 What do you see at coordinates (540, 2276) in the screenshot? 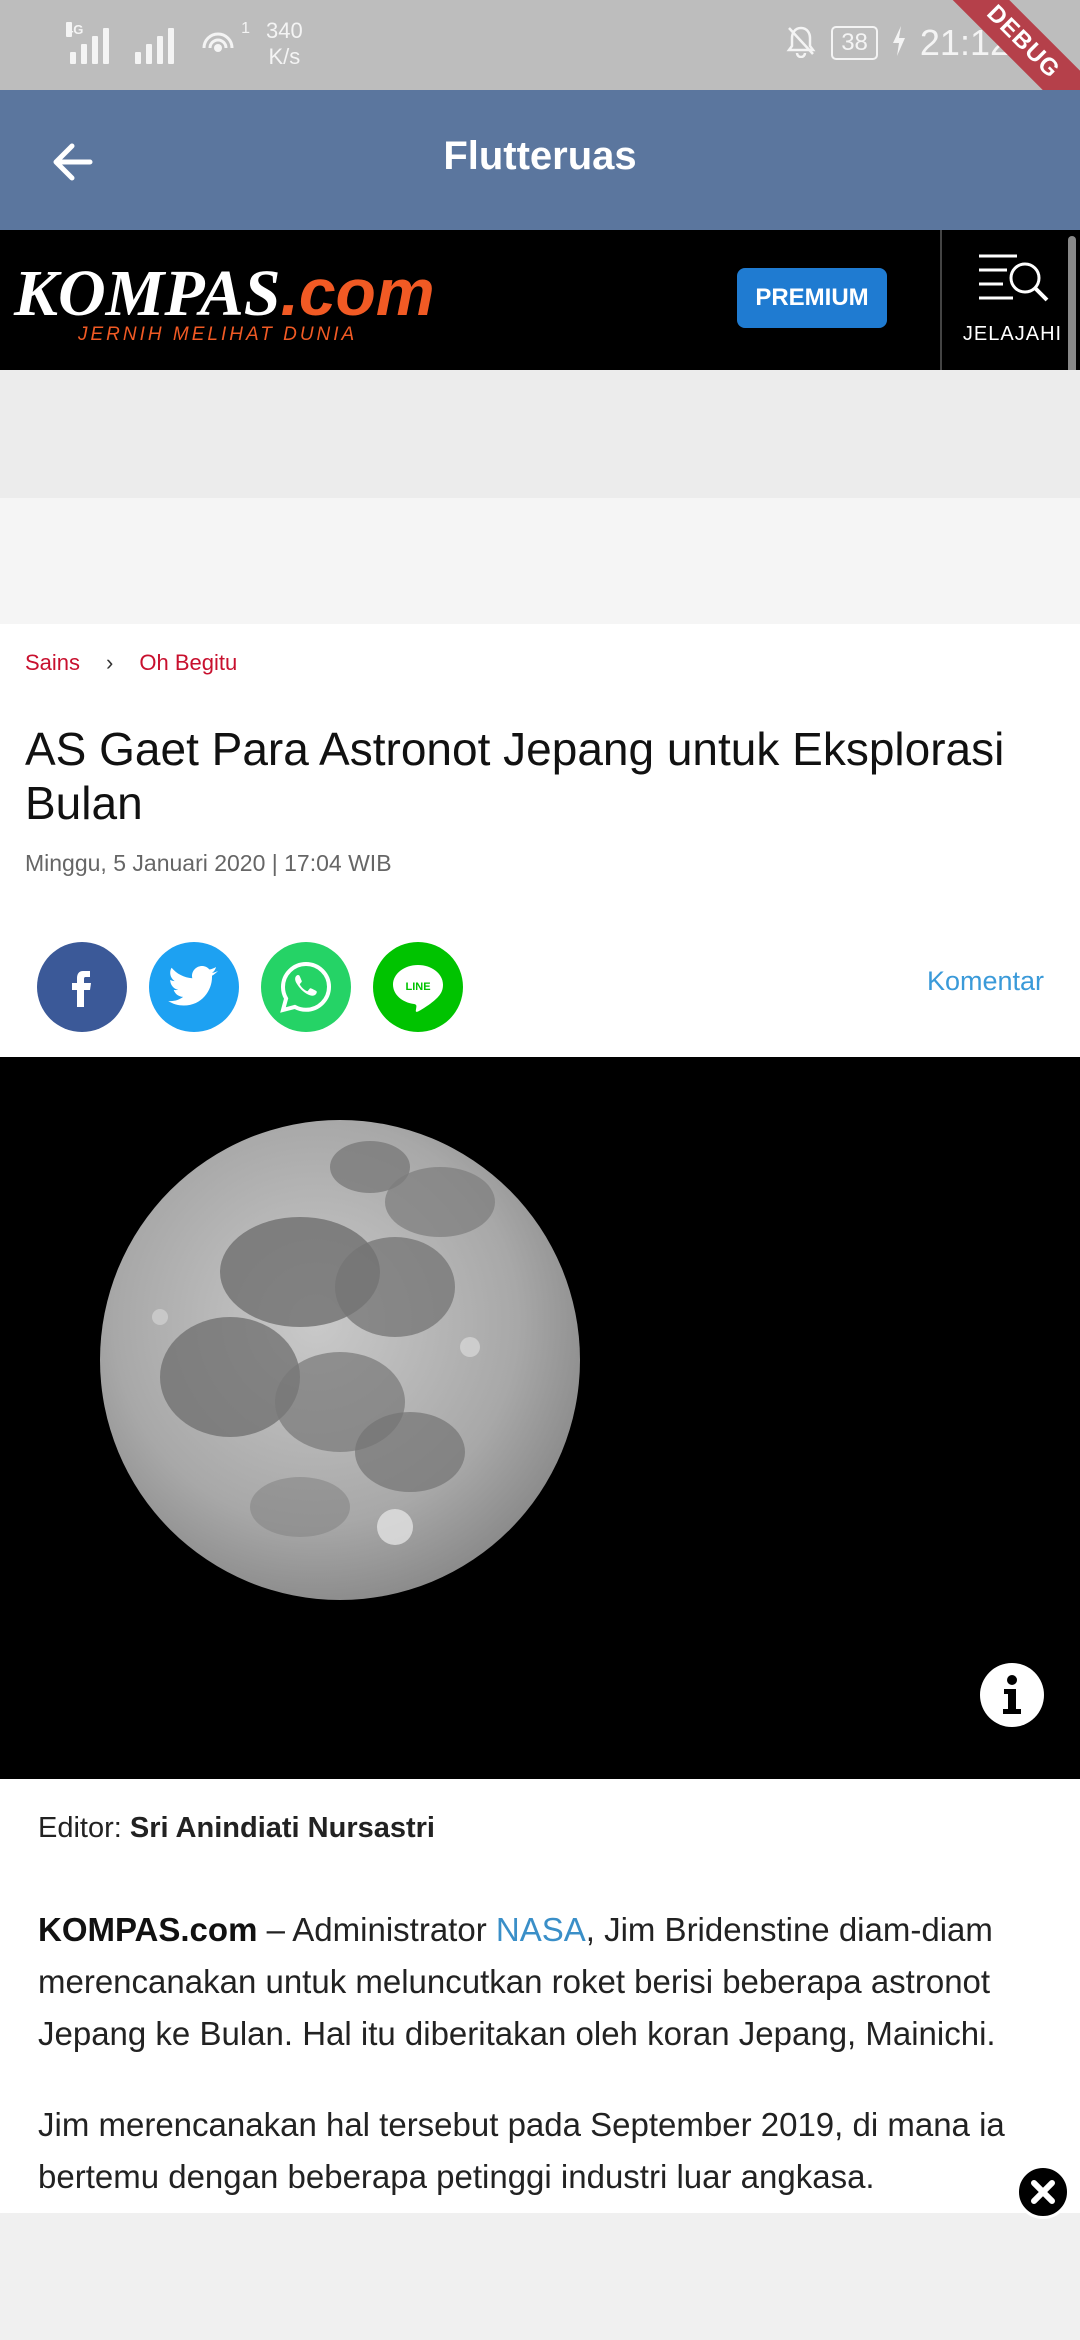
I see `bottom-ad-bar` at bounding box center [540, 2276].